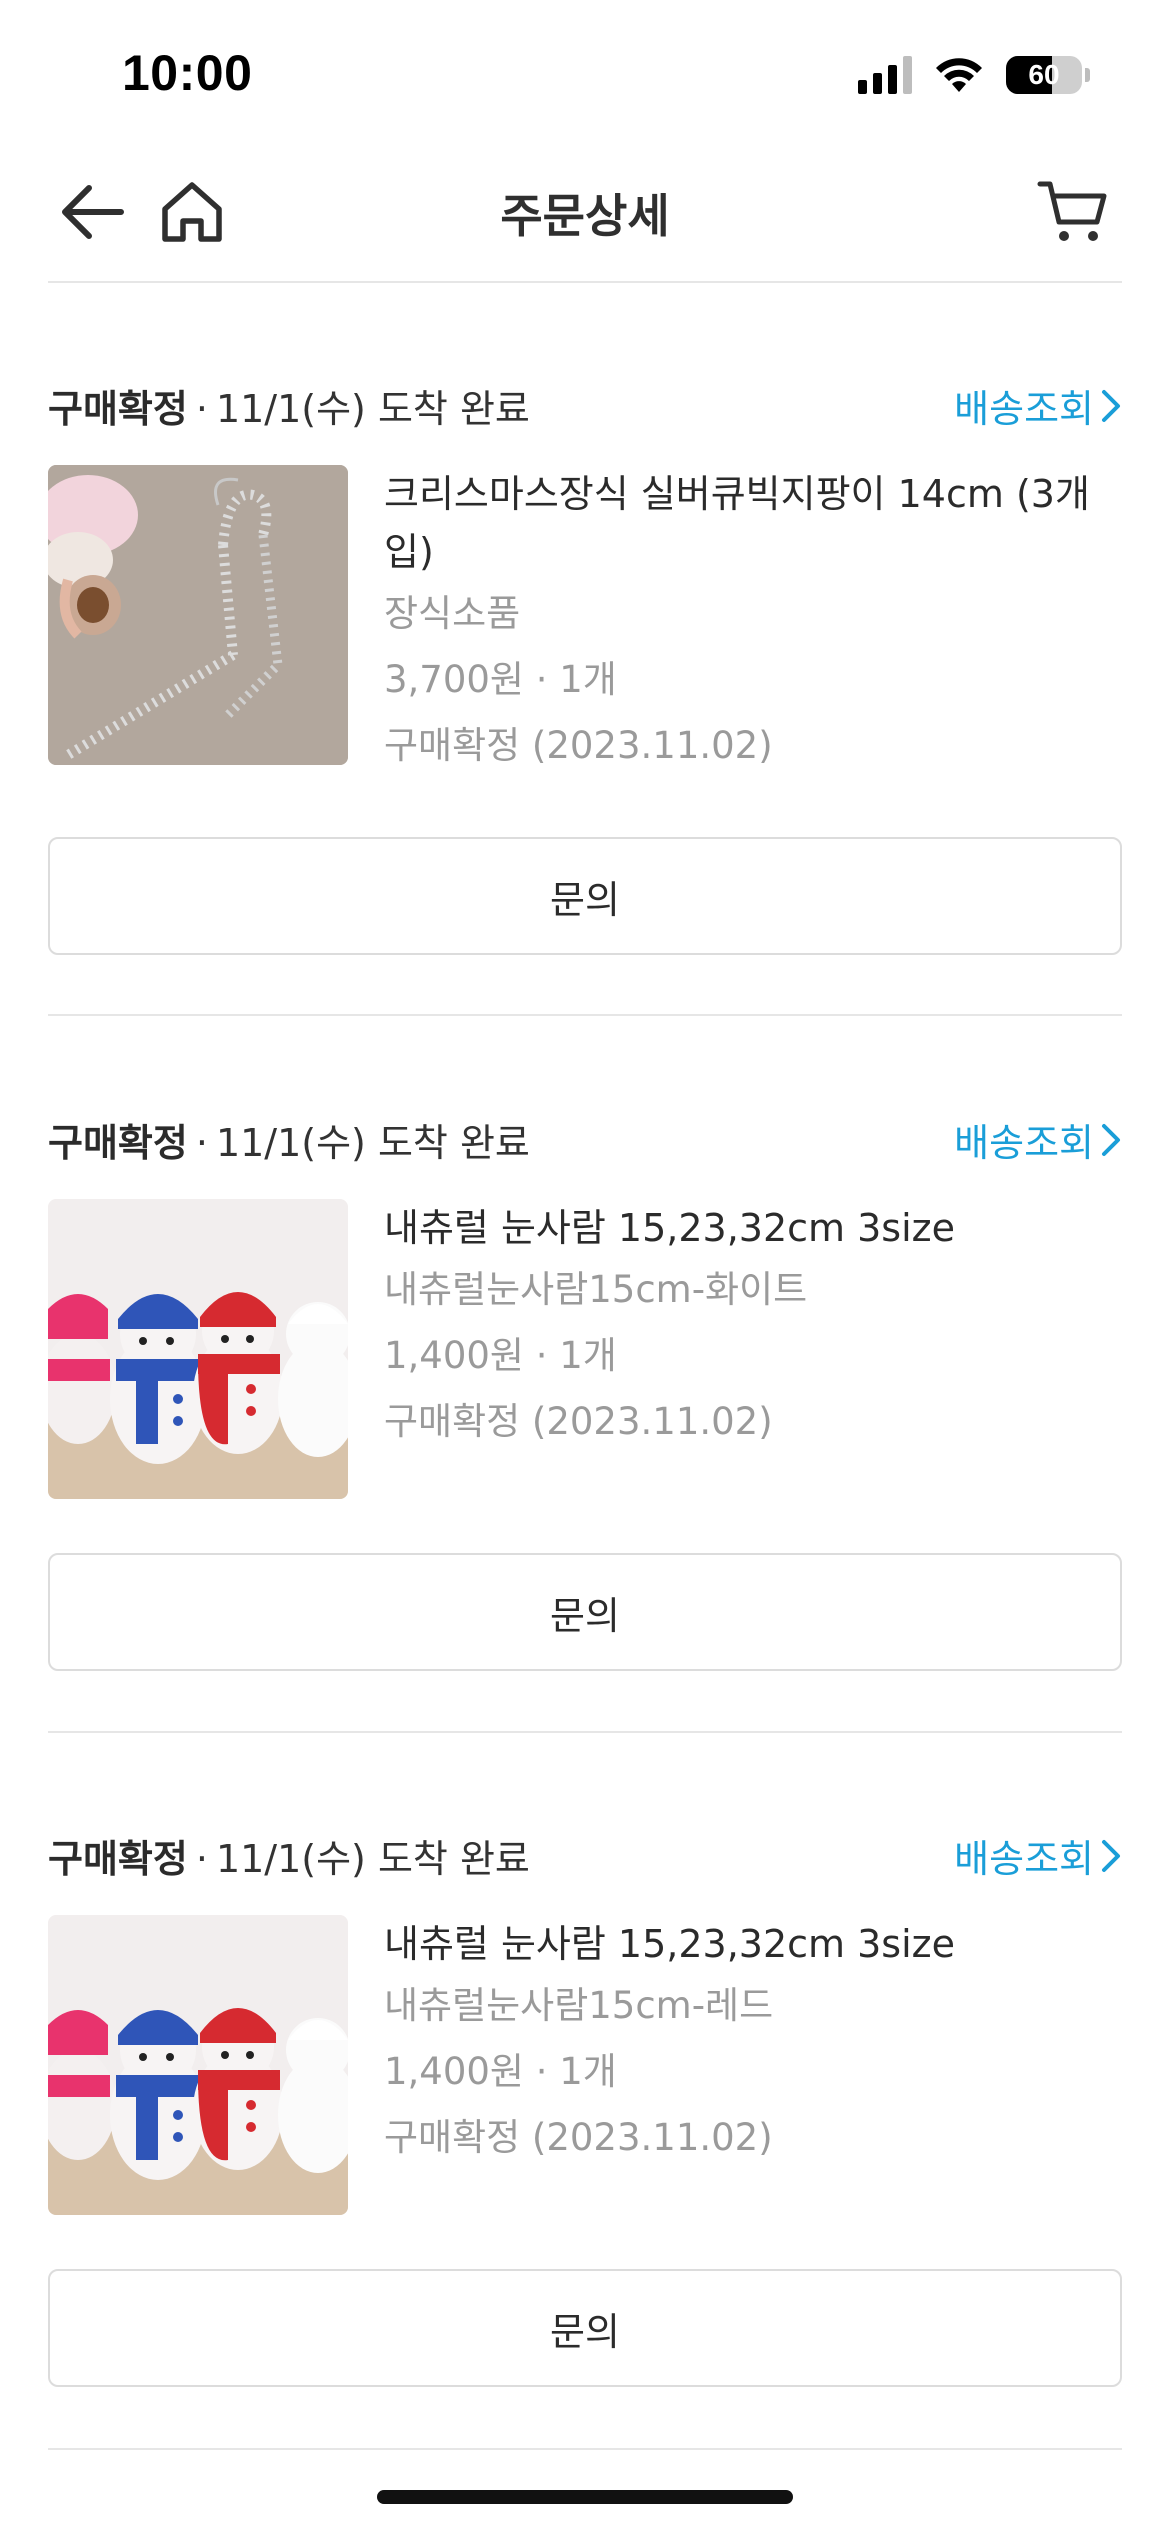 The image size is (1170, 2532). Describe the element at coordinates (187, 73) in the screenshot. I see `status-time: 10:00` at that location.